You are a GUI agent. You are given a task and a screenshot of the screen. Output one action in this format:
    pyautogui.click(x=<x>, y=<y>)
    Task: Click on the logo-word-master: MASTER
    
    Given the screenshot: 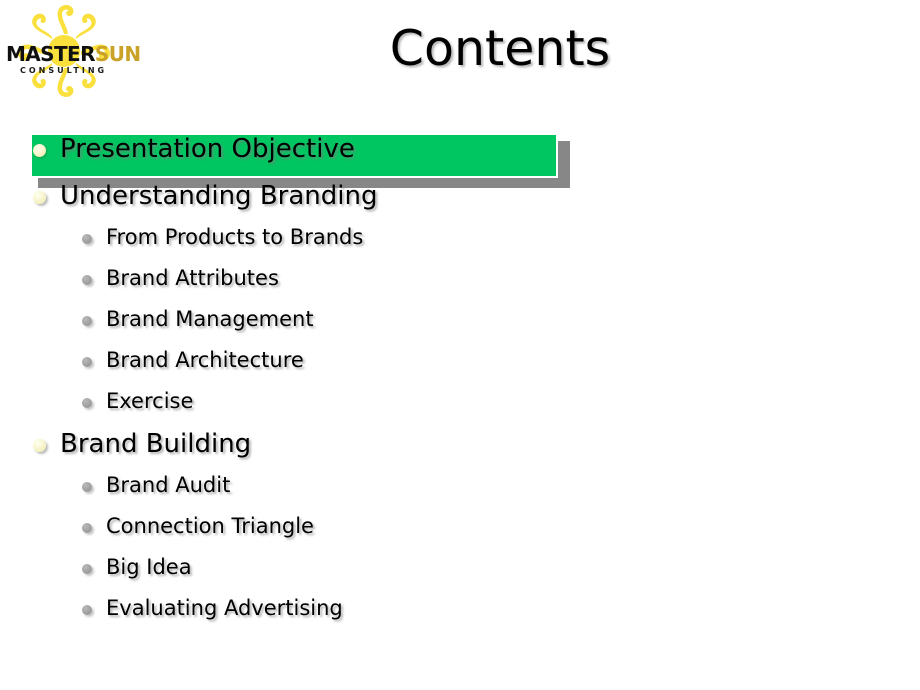 What is the action you would take?
    pyautogui.click(x=50, y=54)
    